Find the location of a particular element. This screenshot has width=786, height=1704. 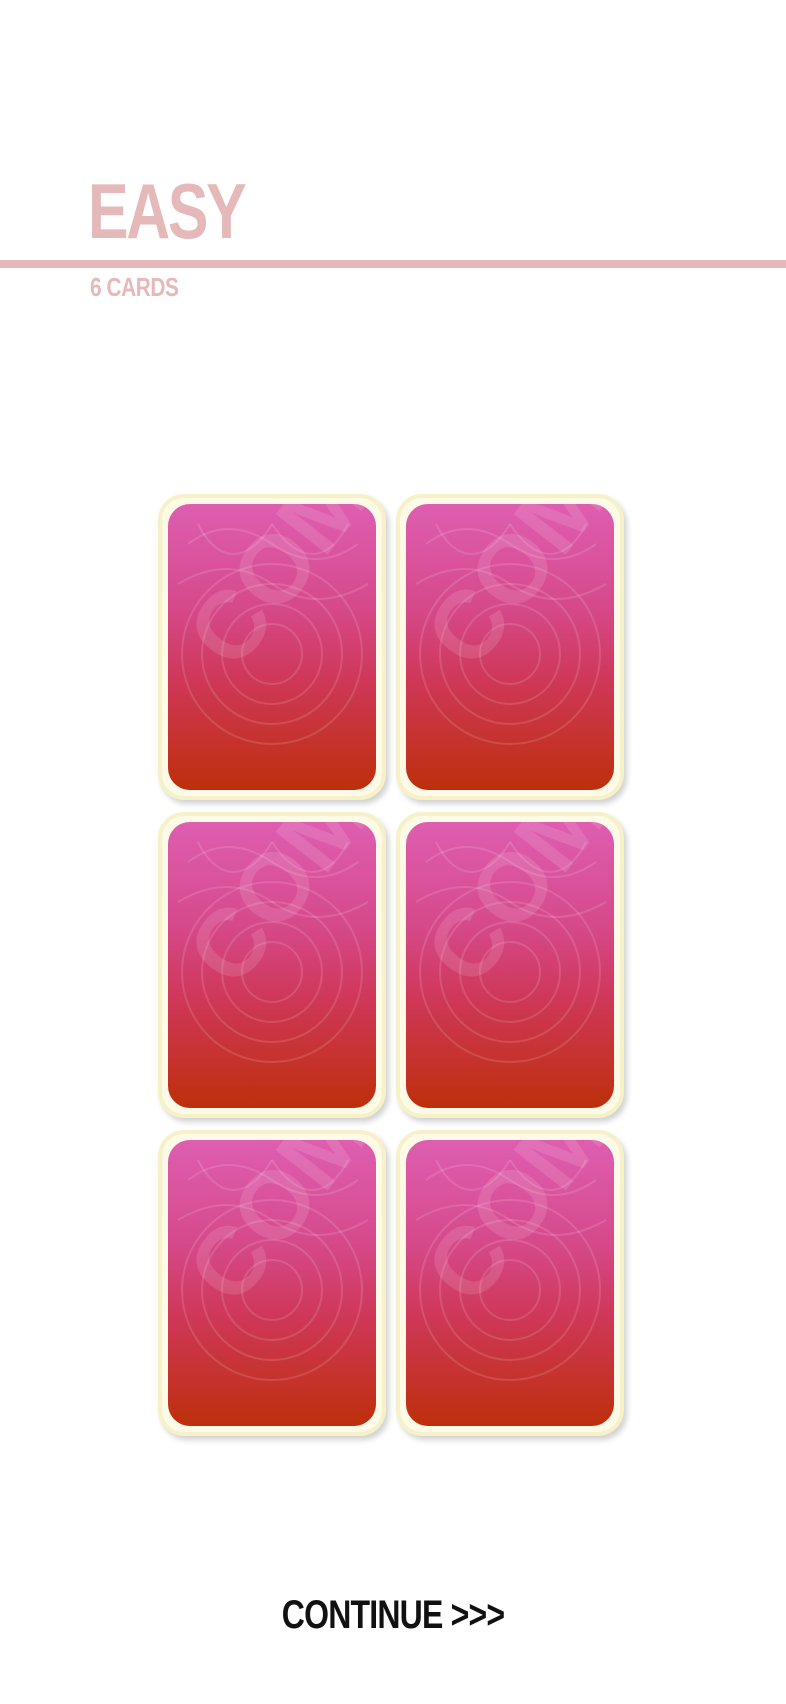

level-title: EASY is located at coordinates (167, 211).